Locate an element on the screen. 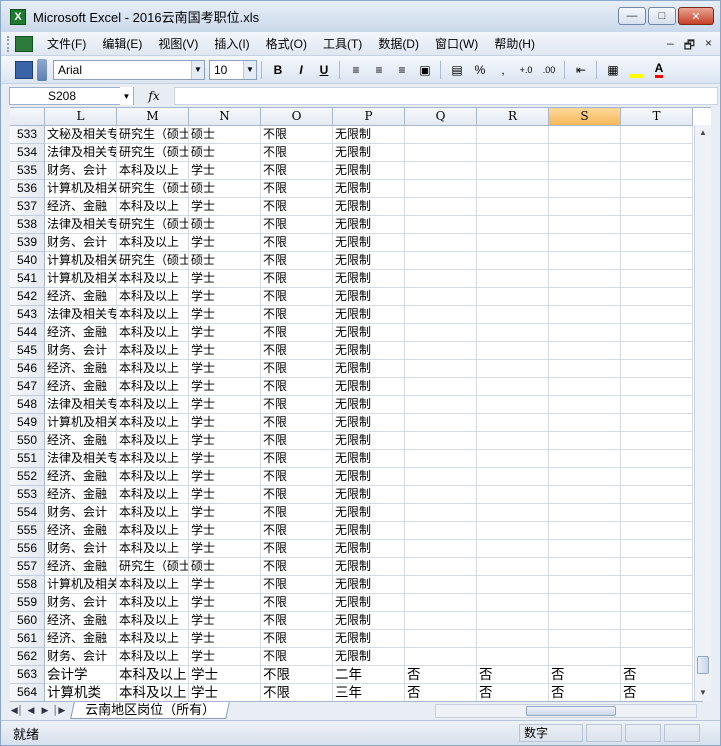 The height and width of the screenshot is (746, 721). minimize-button: — is located at coordinates (632, 16).